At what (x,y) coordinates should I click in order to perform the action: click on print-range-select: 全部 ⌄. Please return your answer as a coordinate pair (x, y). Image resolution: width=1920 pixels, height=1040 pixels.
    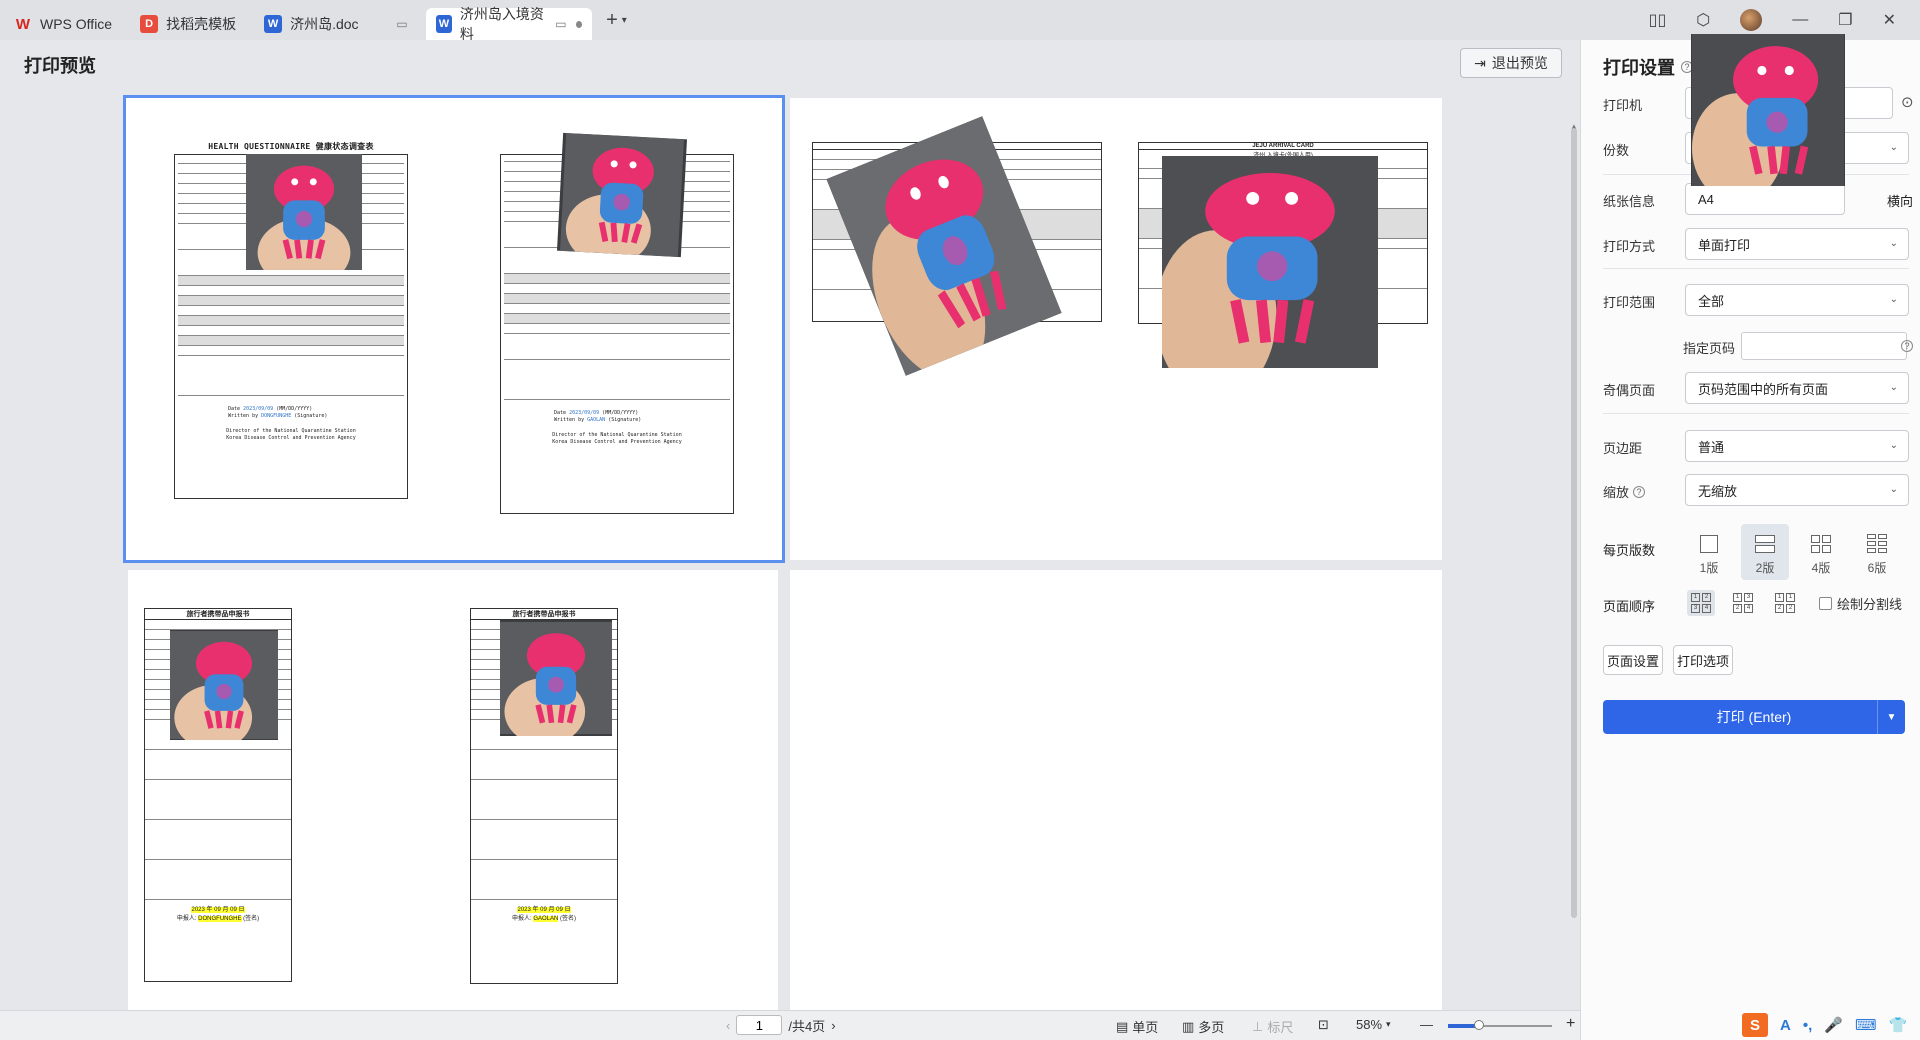
    Looking at the image, I should click on (1797, 300).